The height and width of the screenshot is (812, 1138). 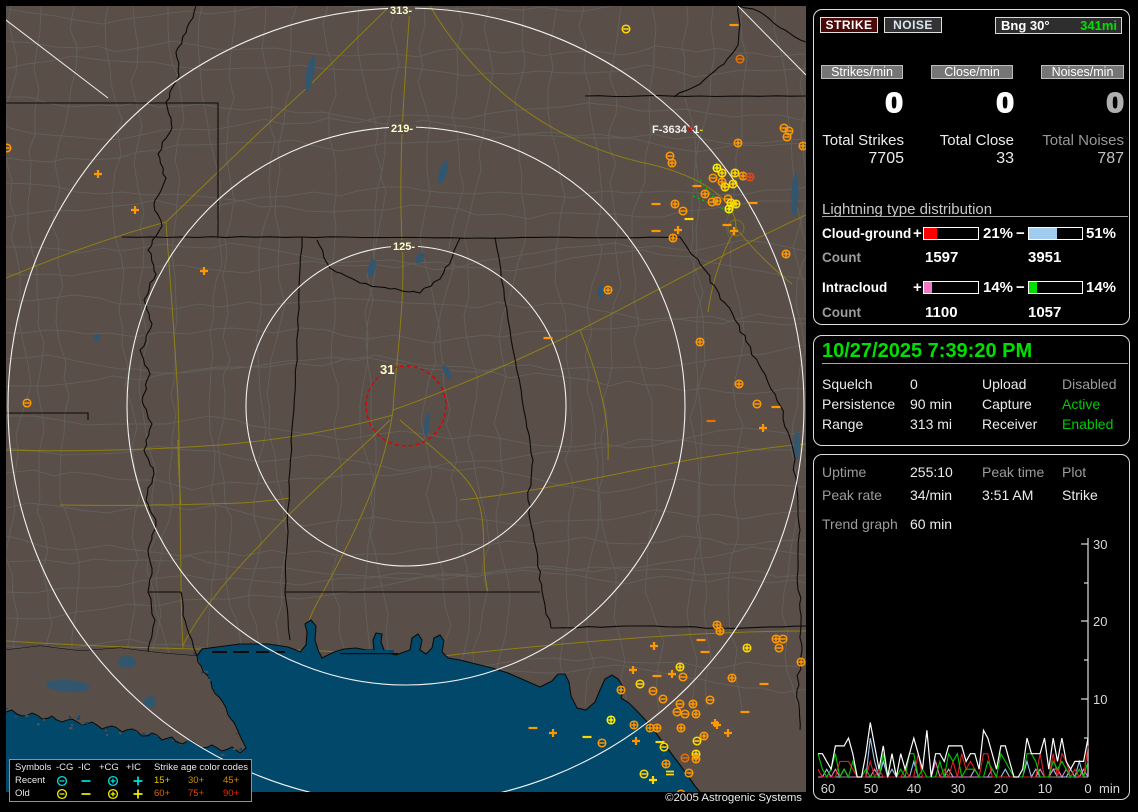 What do you see at coordinates (402, 129) in the screenshot?
I see `svg-text: 219-` at bounding box center [402, 129].